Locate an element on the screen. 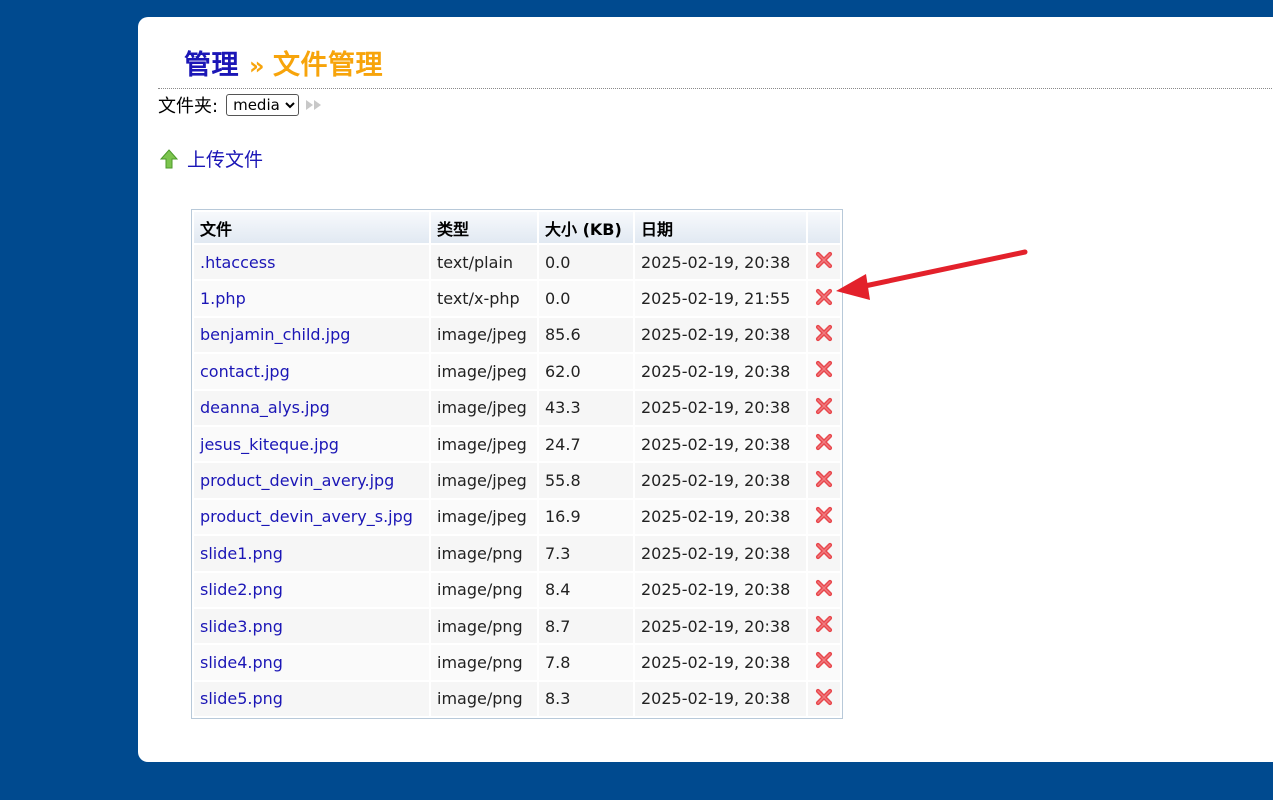 This screenshot has width=1273, height=800. column-header-actions is located at coordinates (824, 227).